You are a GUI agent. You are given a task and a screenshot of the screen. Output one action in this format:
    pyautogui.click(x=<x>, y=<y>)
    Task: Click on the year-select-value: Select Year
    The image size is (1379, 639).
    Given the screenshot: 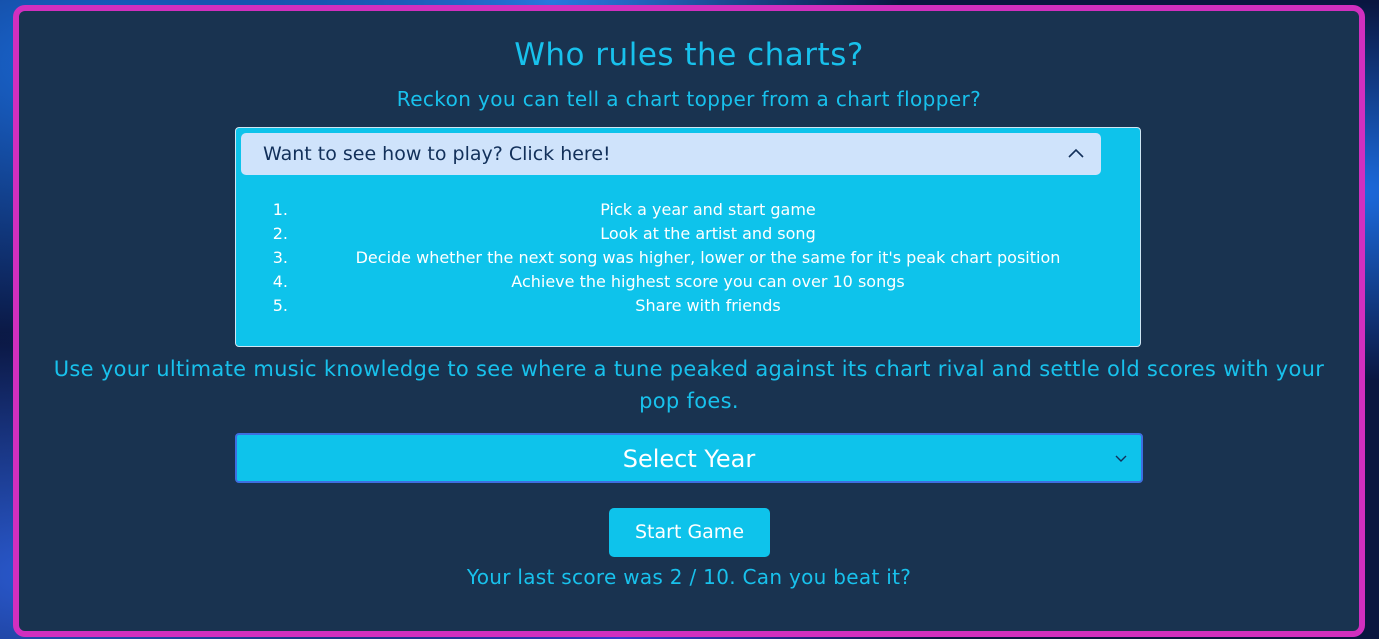 What is the action you would take?
    pyautogui.click(x=689, y=459)
    